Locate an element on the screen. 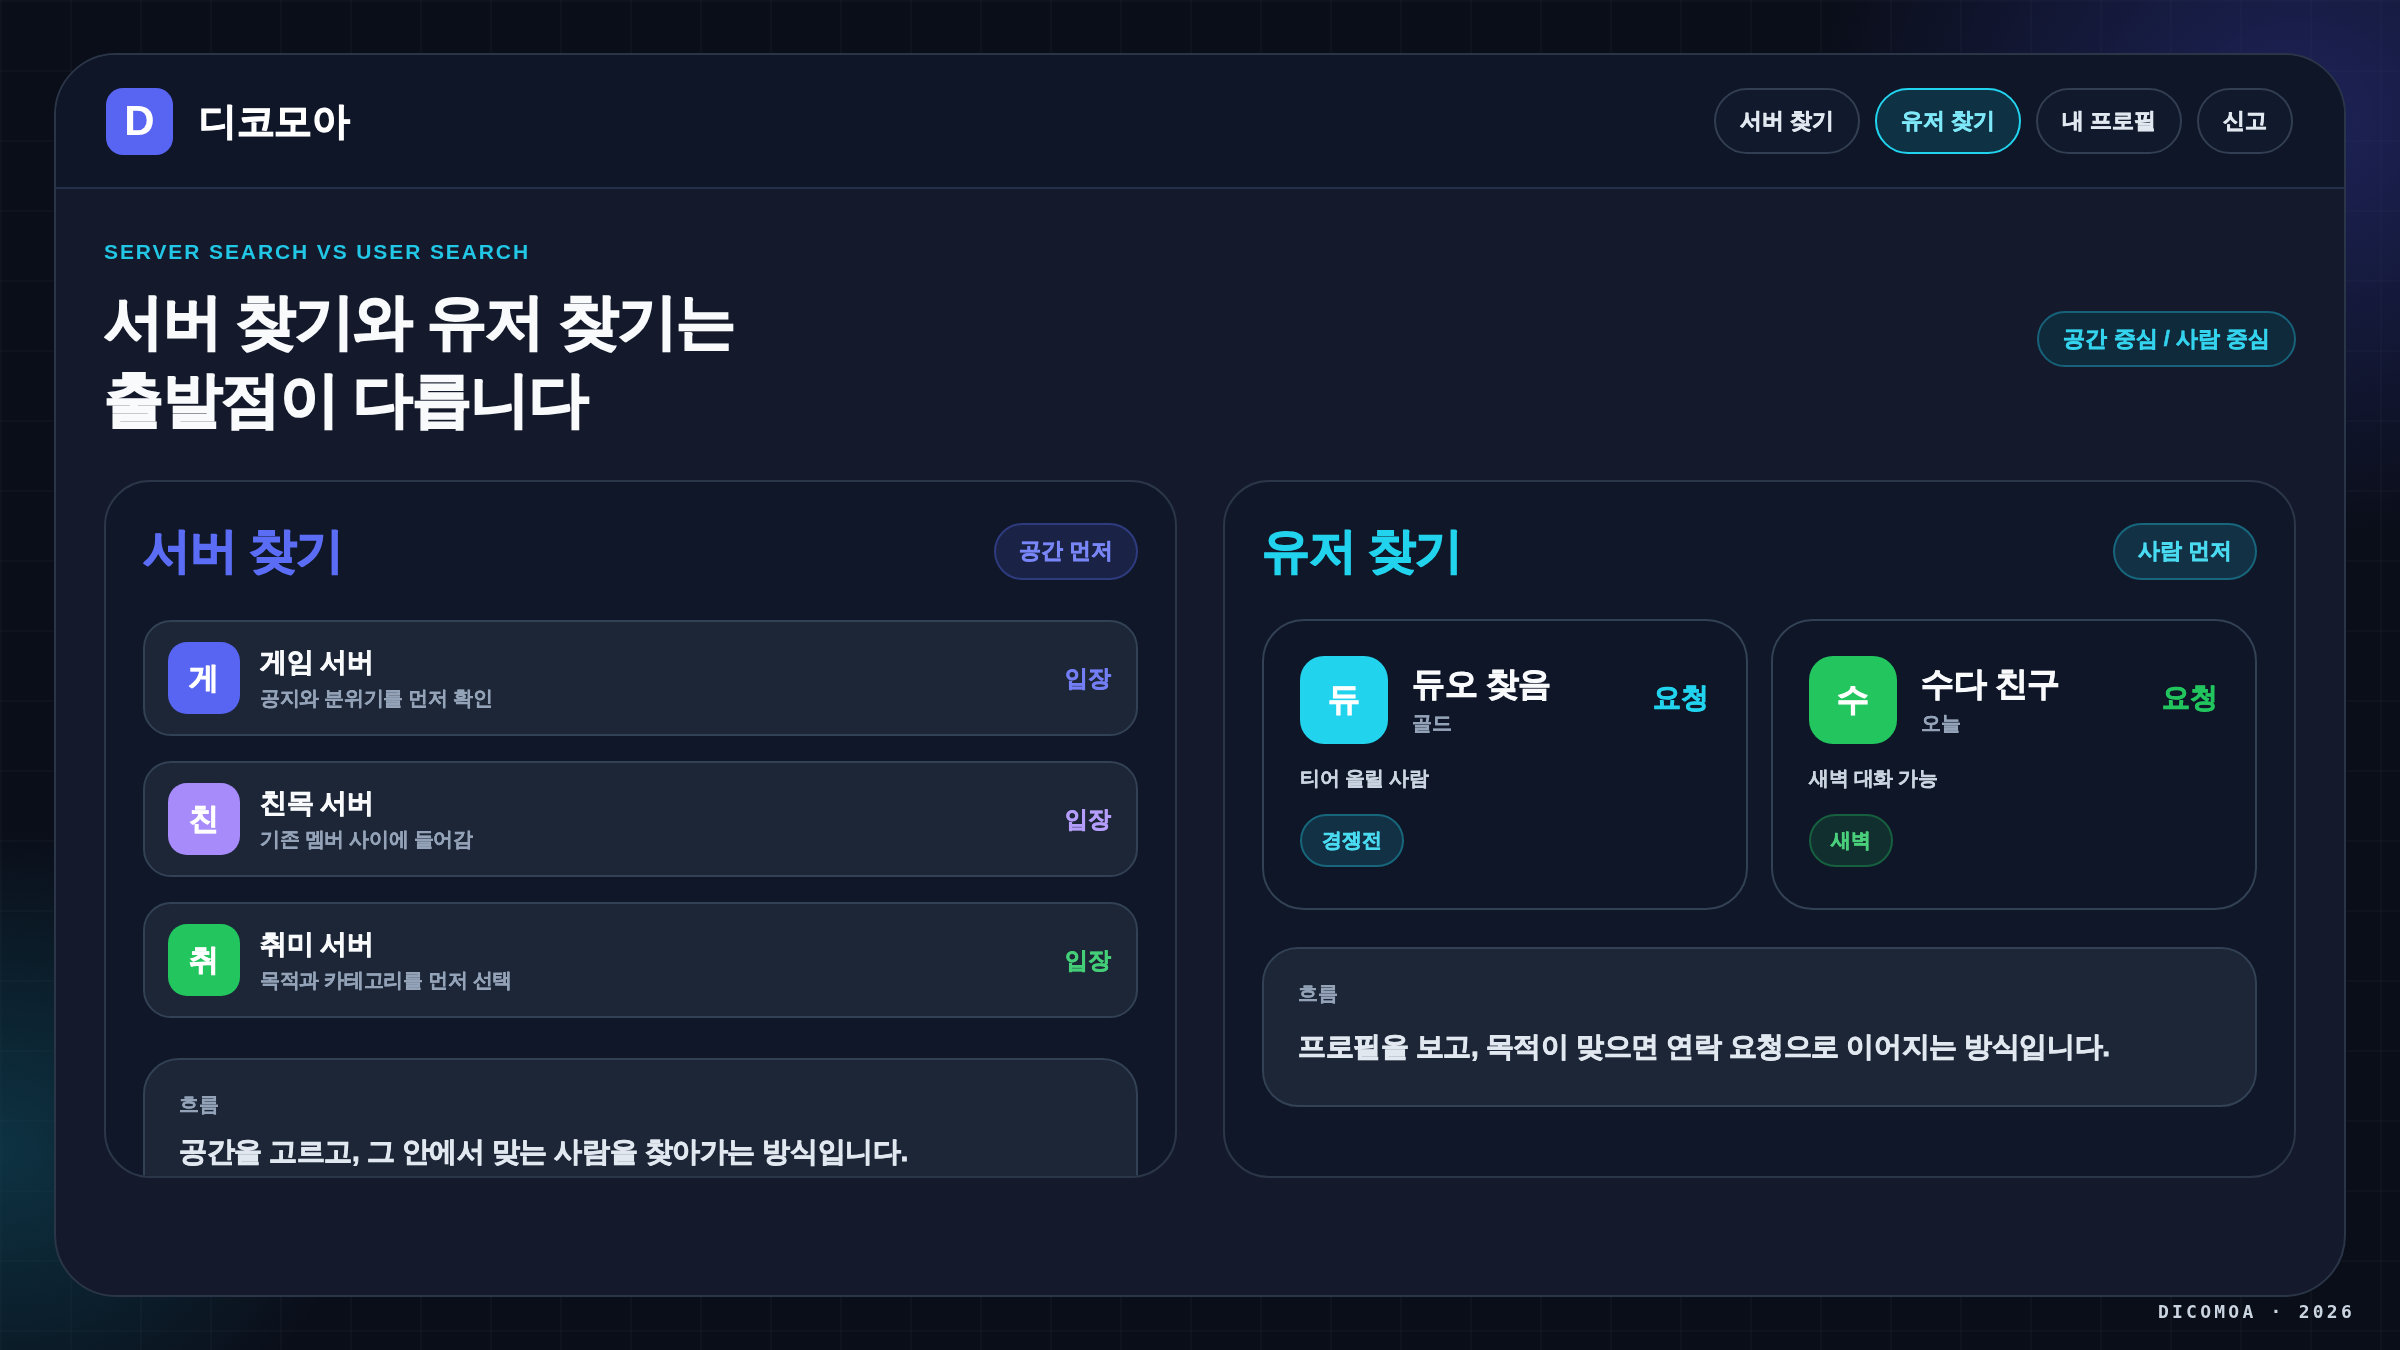  footer-credit: DICOMOA · 2026 is located at coordinates (2256, 1312).